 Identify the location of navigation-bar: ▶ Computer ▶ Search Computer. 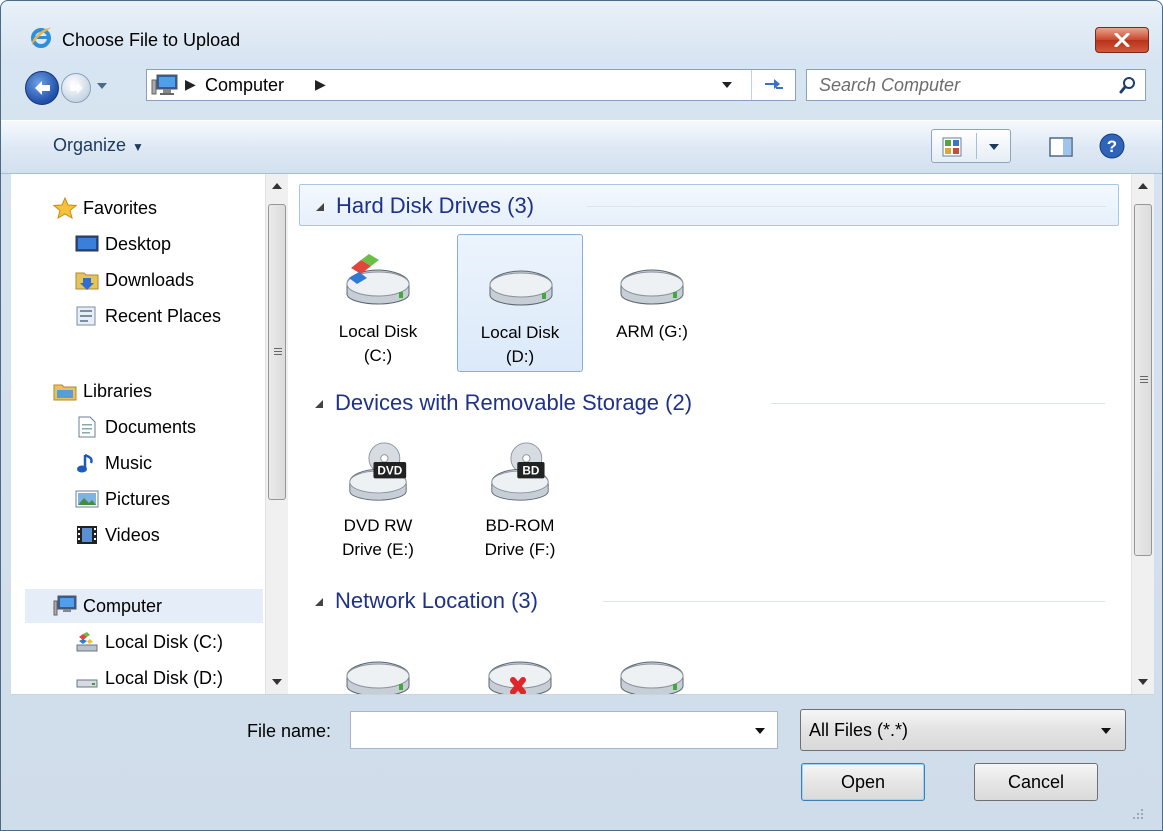
(581, 88).